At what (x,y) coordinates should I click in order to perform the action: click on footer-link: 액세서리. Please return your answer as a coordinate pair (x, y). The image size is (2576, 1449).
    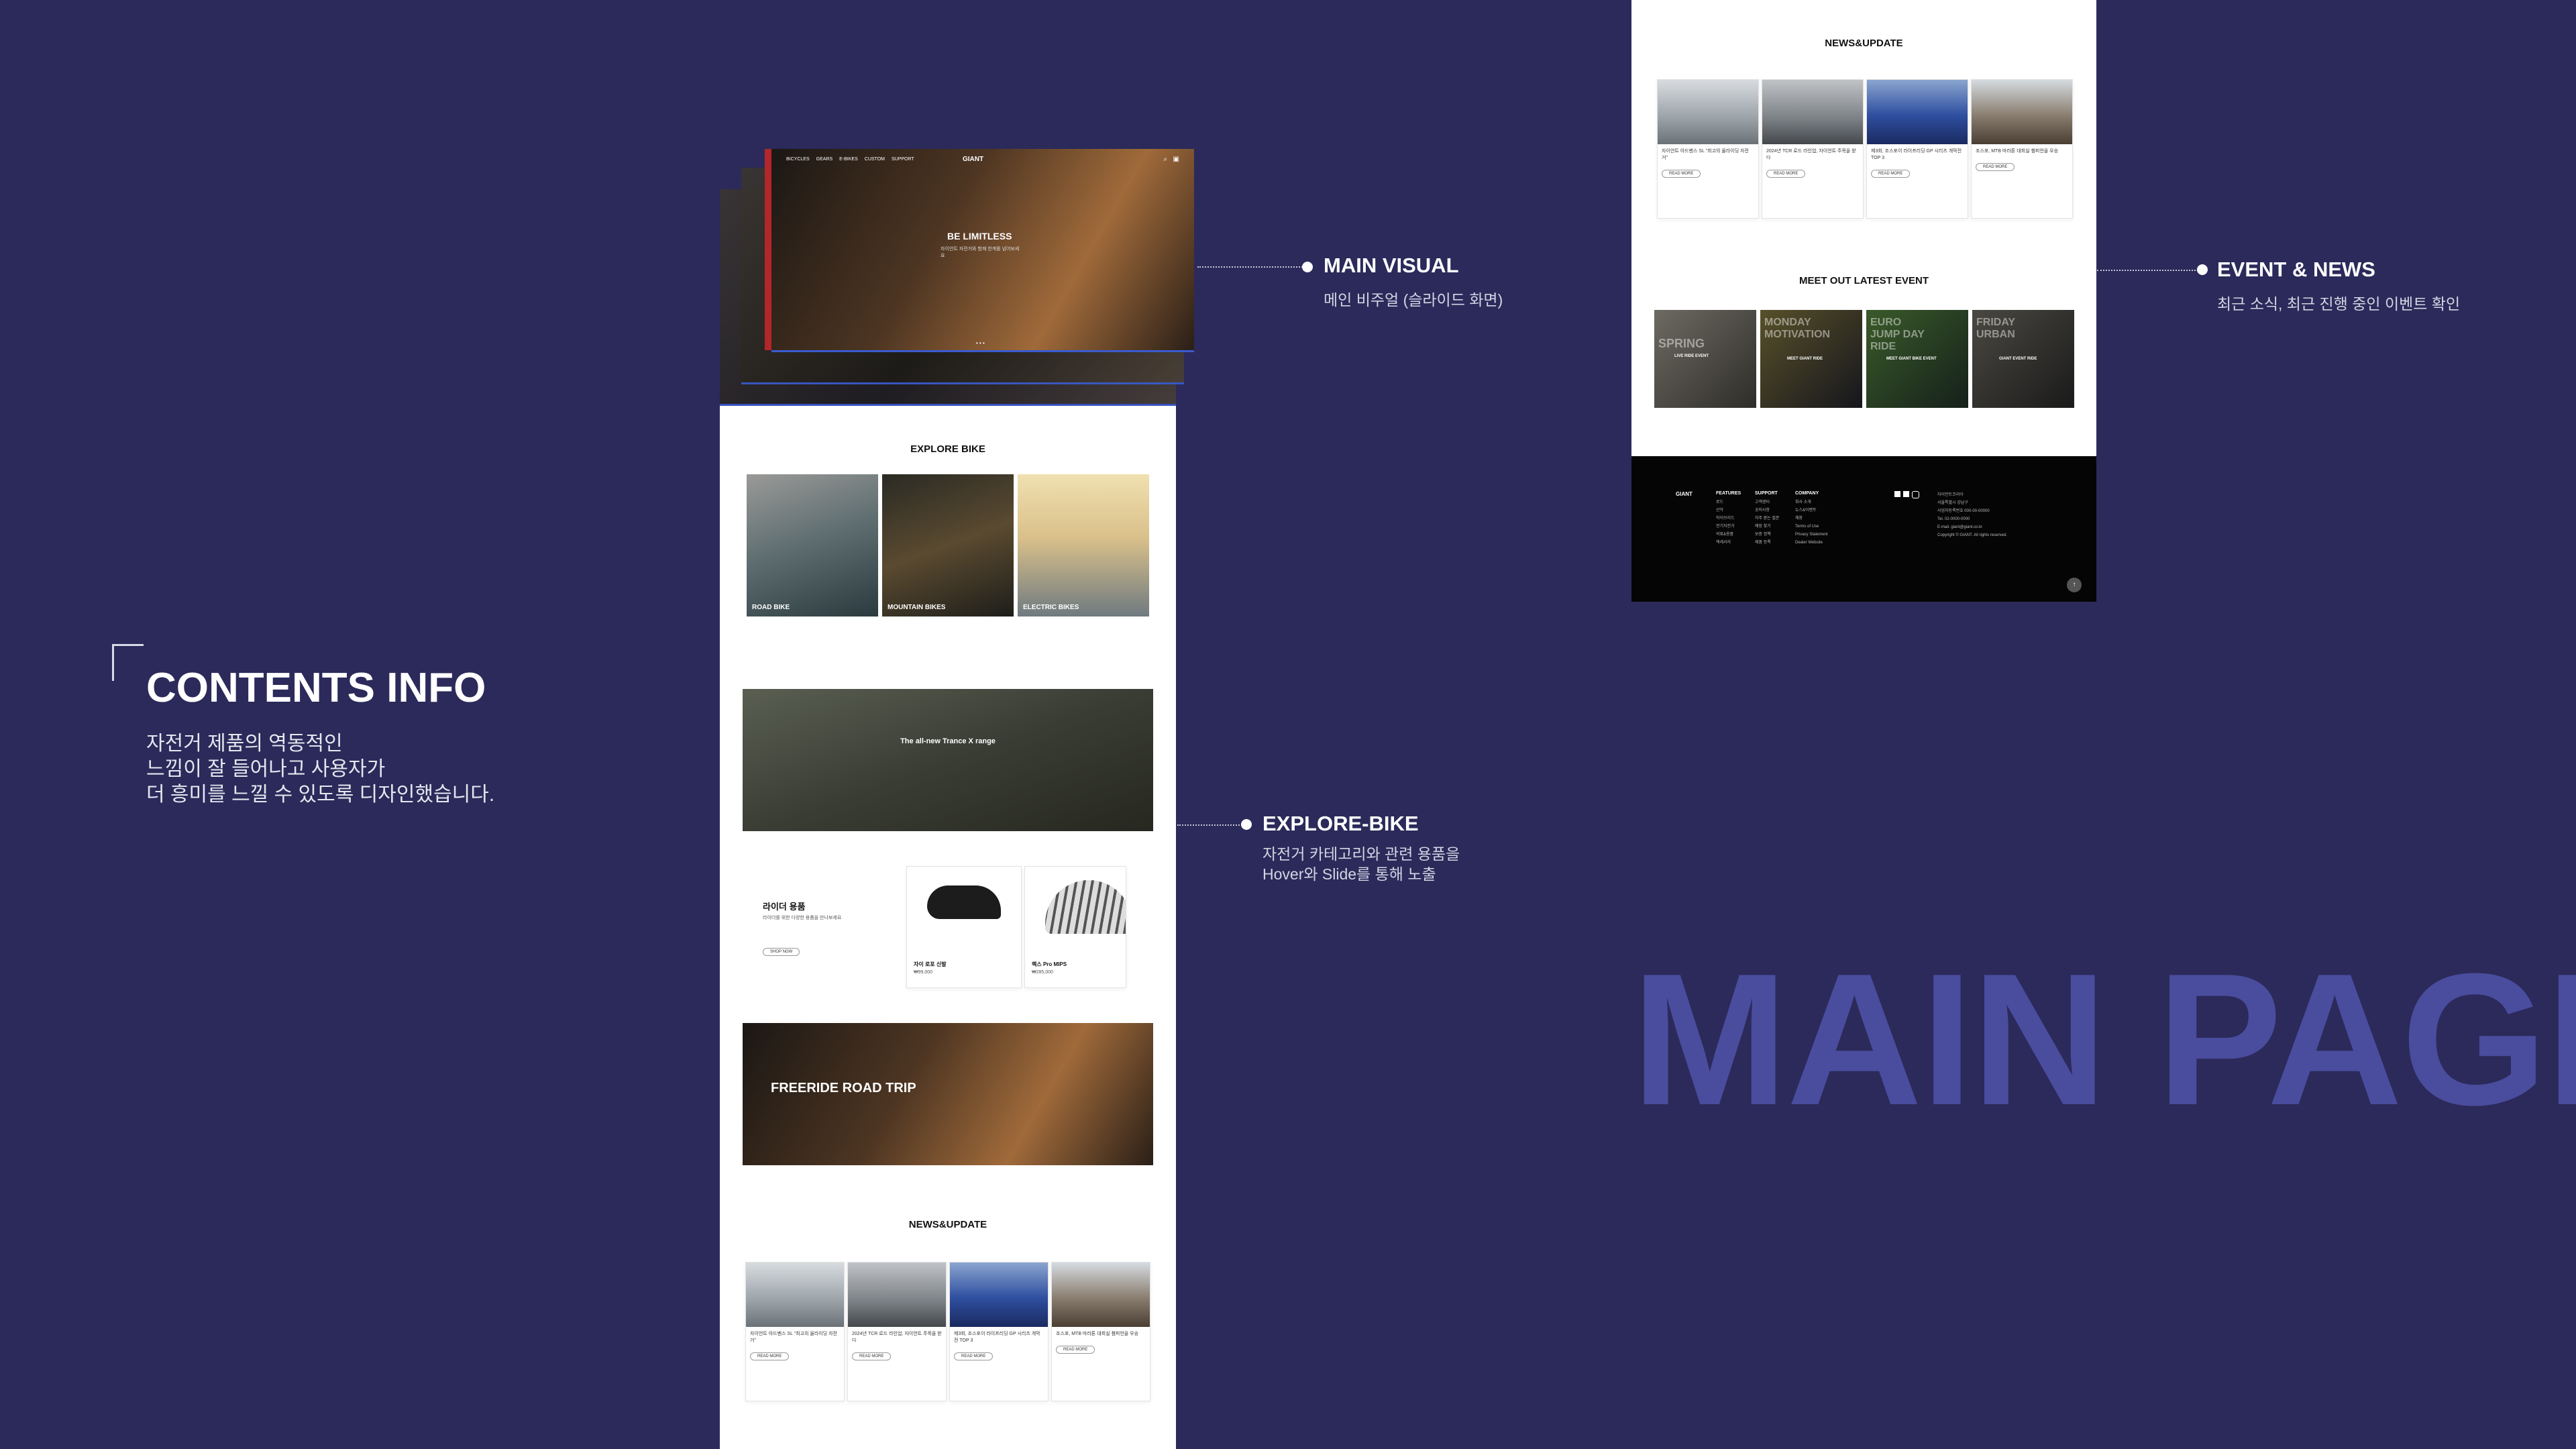
    Looking at the image, I should click on (1728, 543).